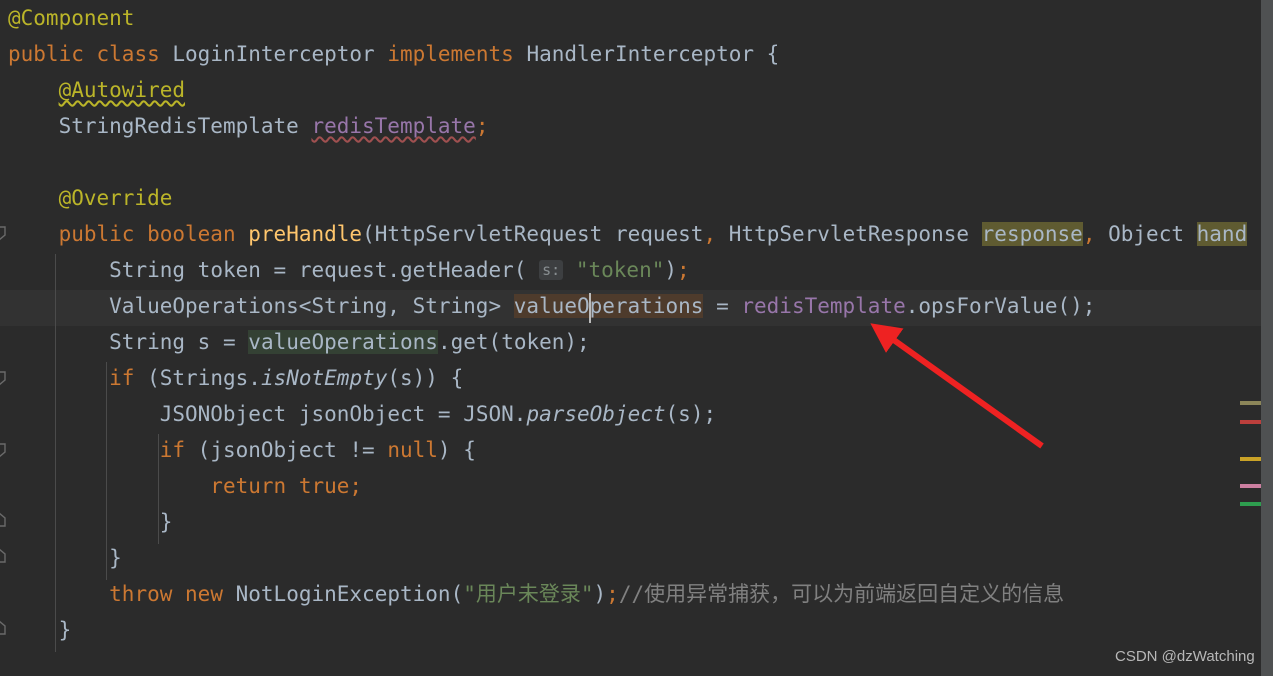 The height and width of the screenshot is (676, 1273). Describe the element at coordinates (229, 342) in the screenshot. I see `operator-eq-l10: =` at that location.